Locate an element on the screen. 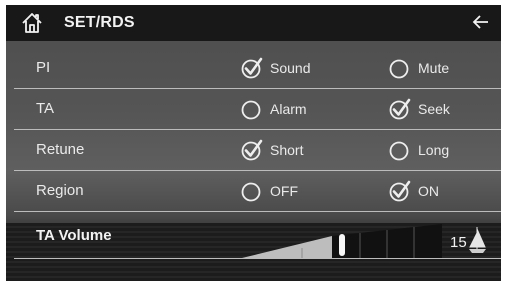  setting-row-pi: PI Sound Mute is located at coordinates (257, 68).